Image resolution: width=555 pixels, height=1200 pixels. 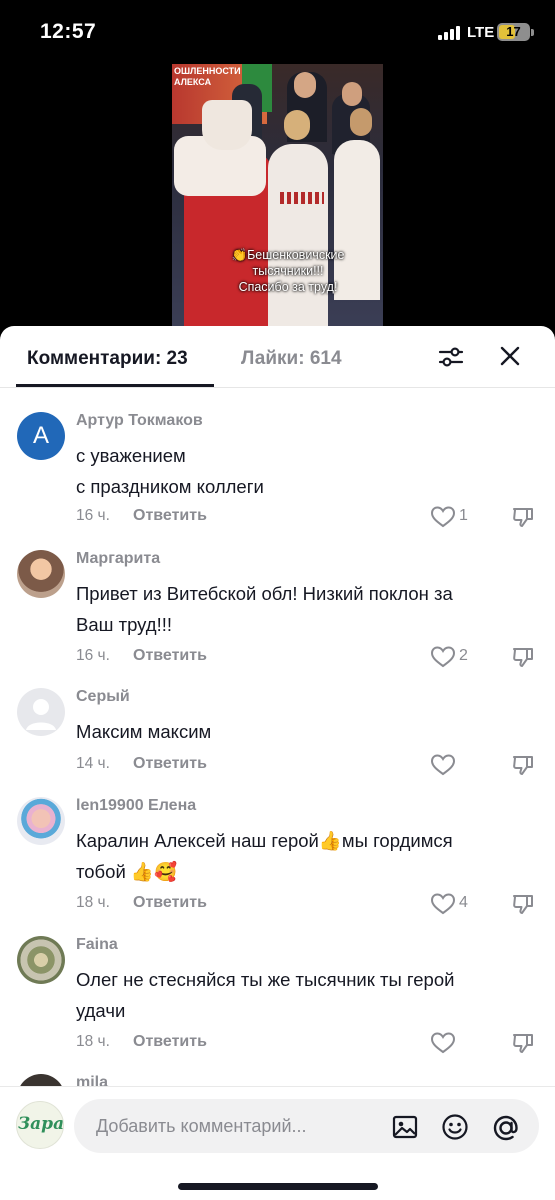 I want to click on status-time: 12:57, so click(x=68, y=31).